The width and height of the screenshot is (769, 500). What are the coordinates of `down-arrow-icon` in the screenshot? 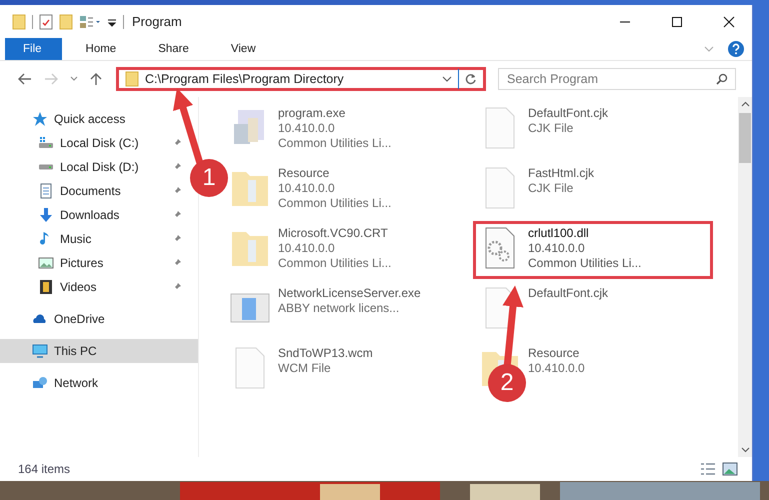 It's located at (46, 215).